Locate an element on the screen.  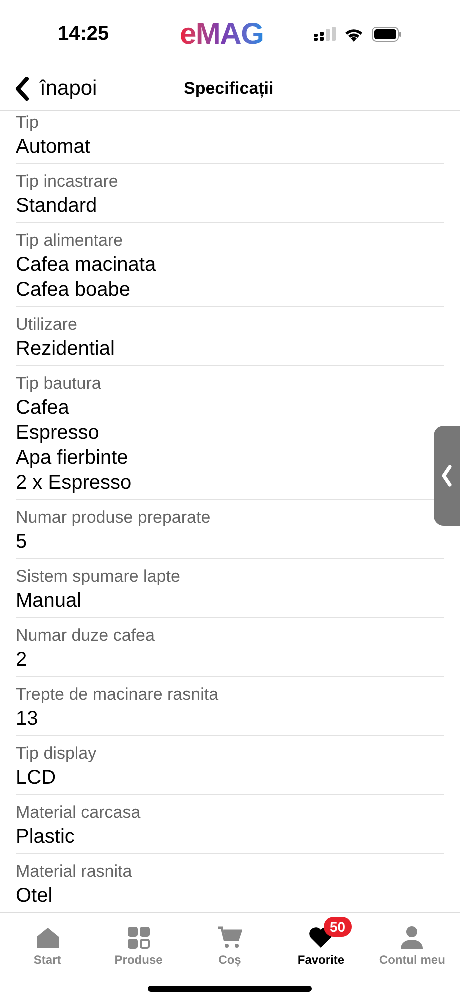
tab-bar-item: Coș is located at coordinates (230, 947).